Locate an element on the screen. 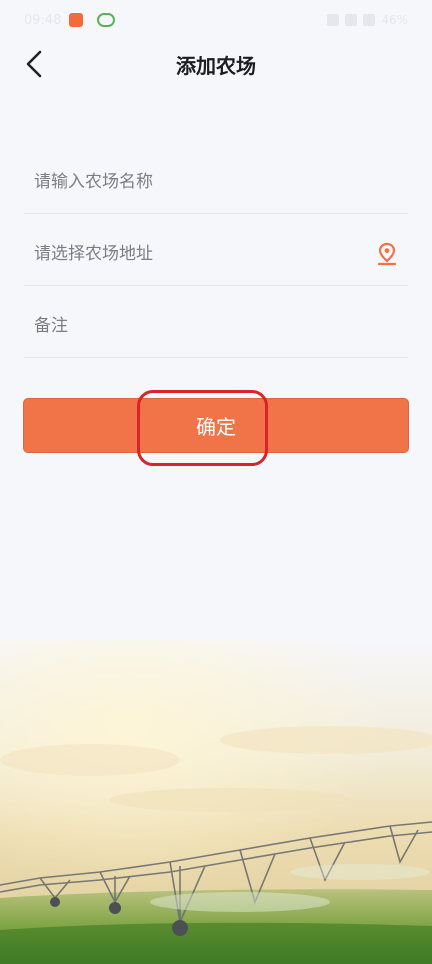 Image resolution: width=432 pixels, height=964 pixels. map-pin-icon is located at coordinates (387, 254).